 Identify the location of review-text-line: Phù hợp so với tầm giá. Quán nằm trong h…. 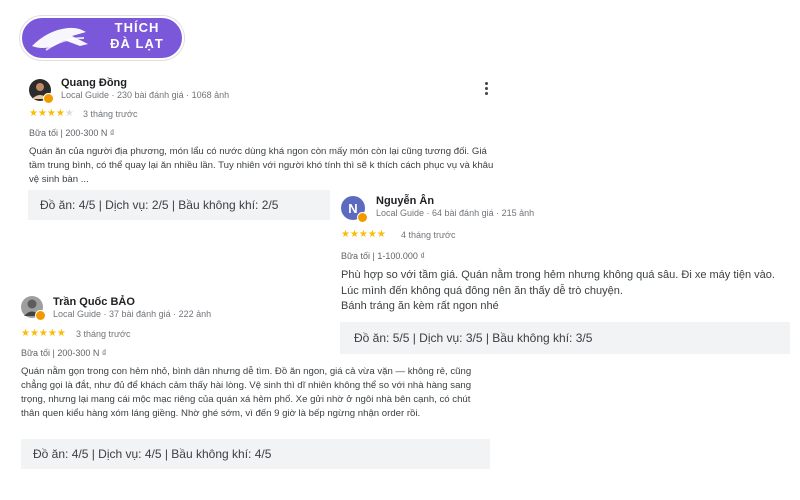
(558, 275).